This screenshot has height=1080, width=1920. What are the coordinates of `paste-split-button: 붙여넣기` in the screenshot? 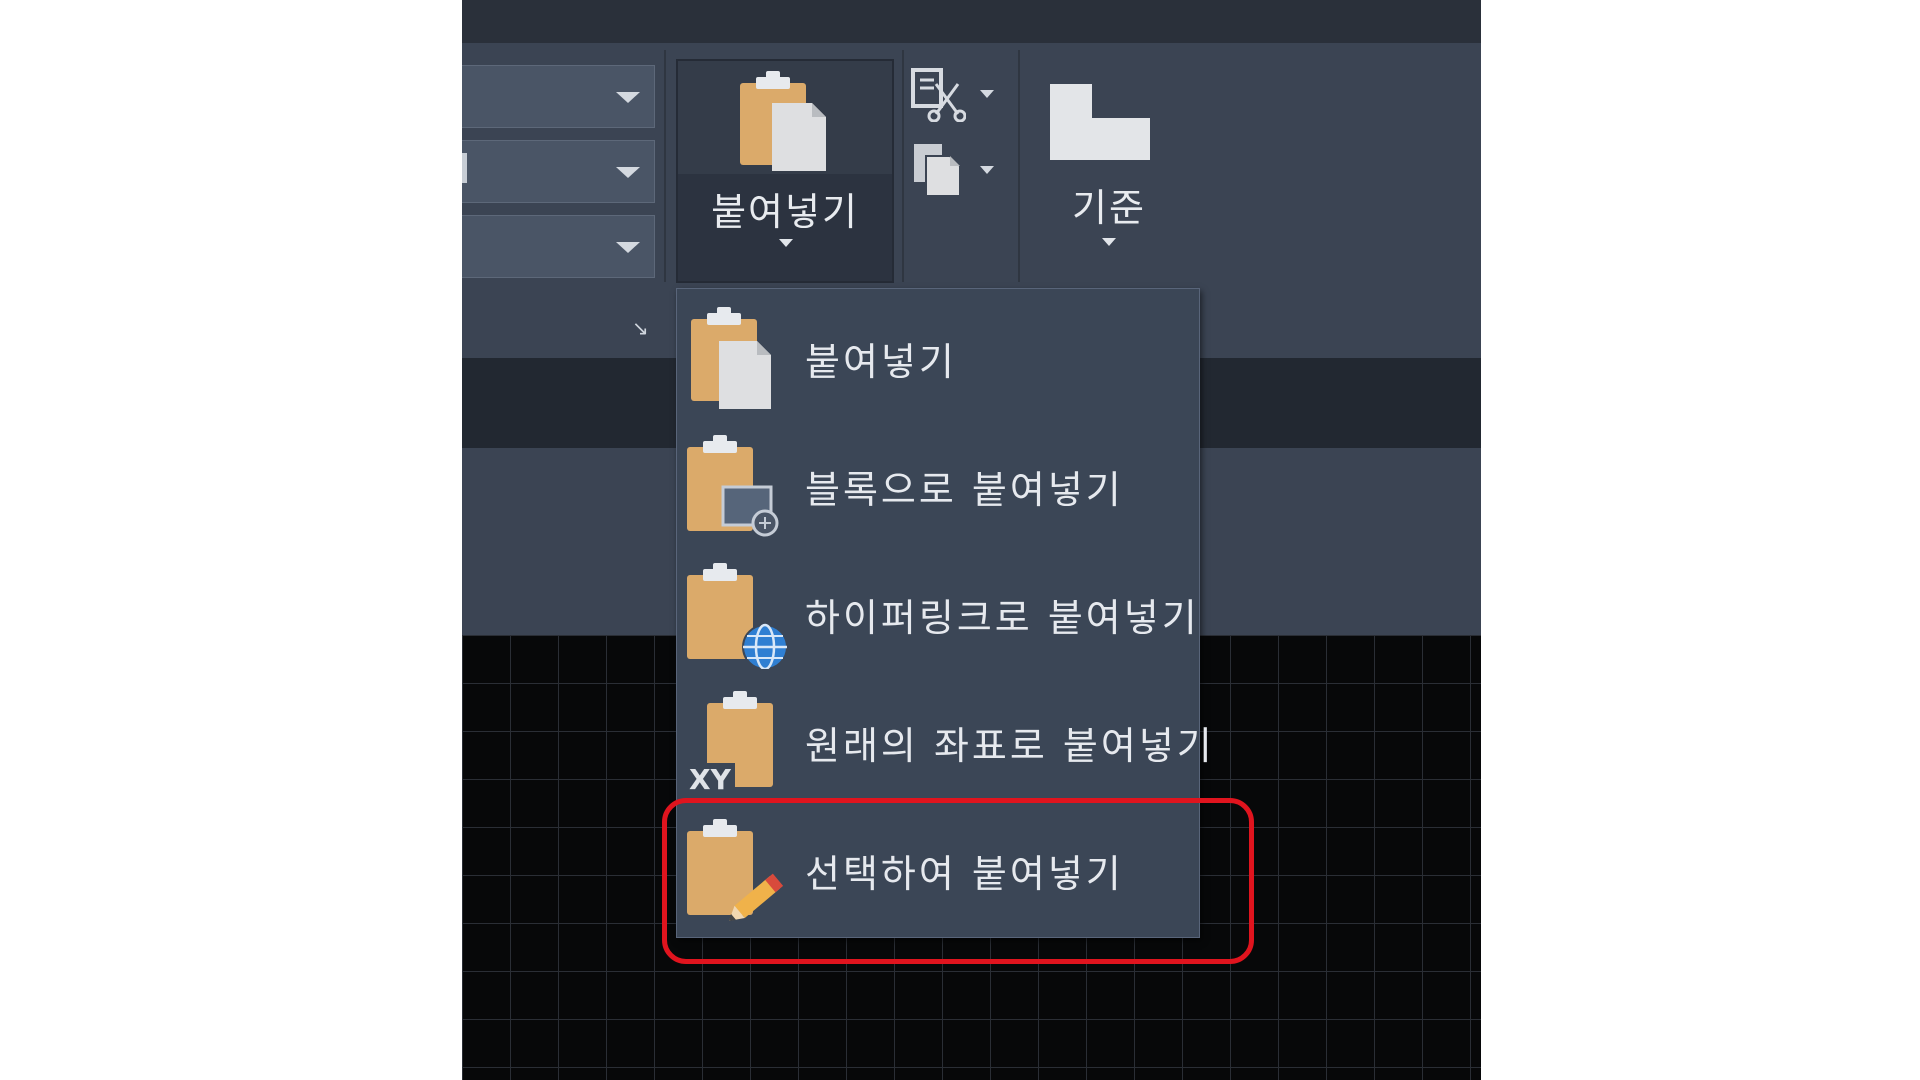 It's located at (785, 171).